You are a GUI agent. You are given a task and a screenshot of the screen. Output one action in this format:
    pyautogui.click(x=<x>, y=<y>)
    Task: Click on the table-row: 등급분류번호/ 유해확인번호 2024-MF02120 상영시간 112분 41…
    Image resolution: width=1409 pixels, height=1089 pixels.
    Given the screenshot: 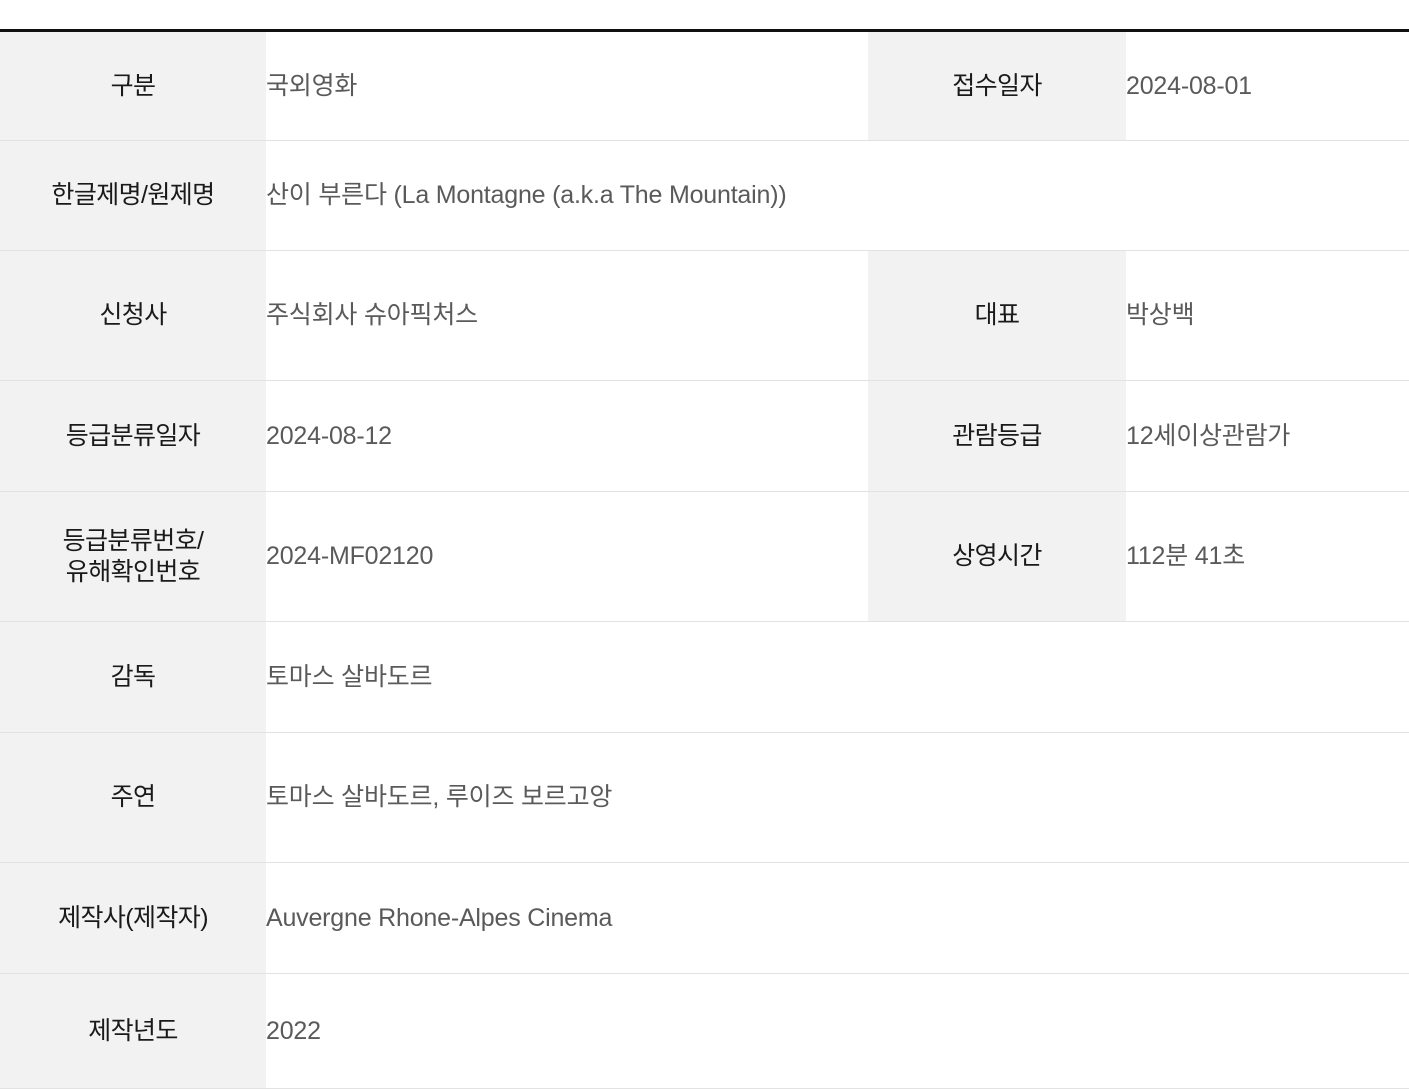 What is the action you would take?
    pyautogui.click(x=704, y=556)
    